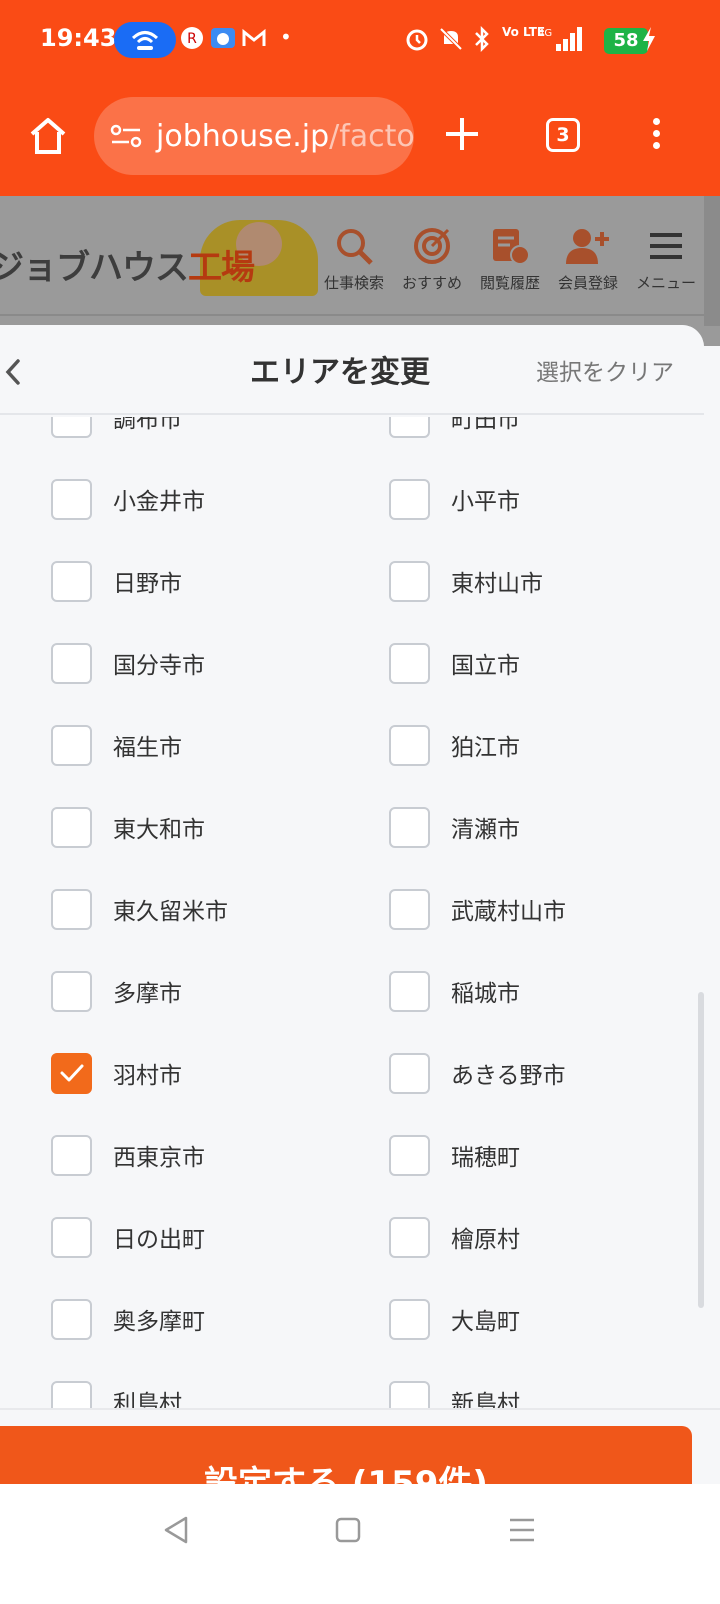 This screenshot has width=720, height=1604. I want to click on city-option: あきる野市, so click(477, 1073).